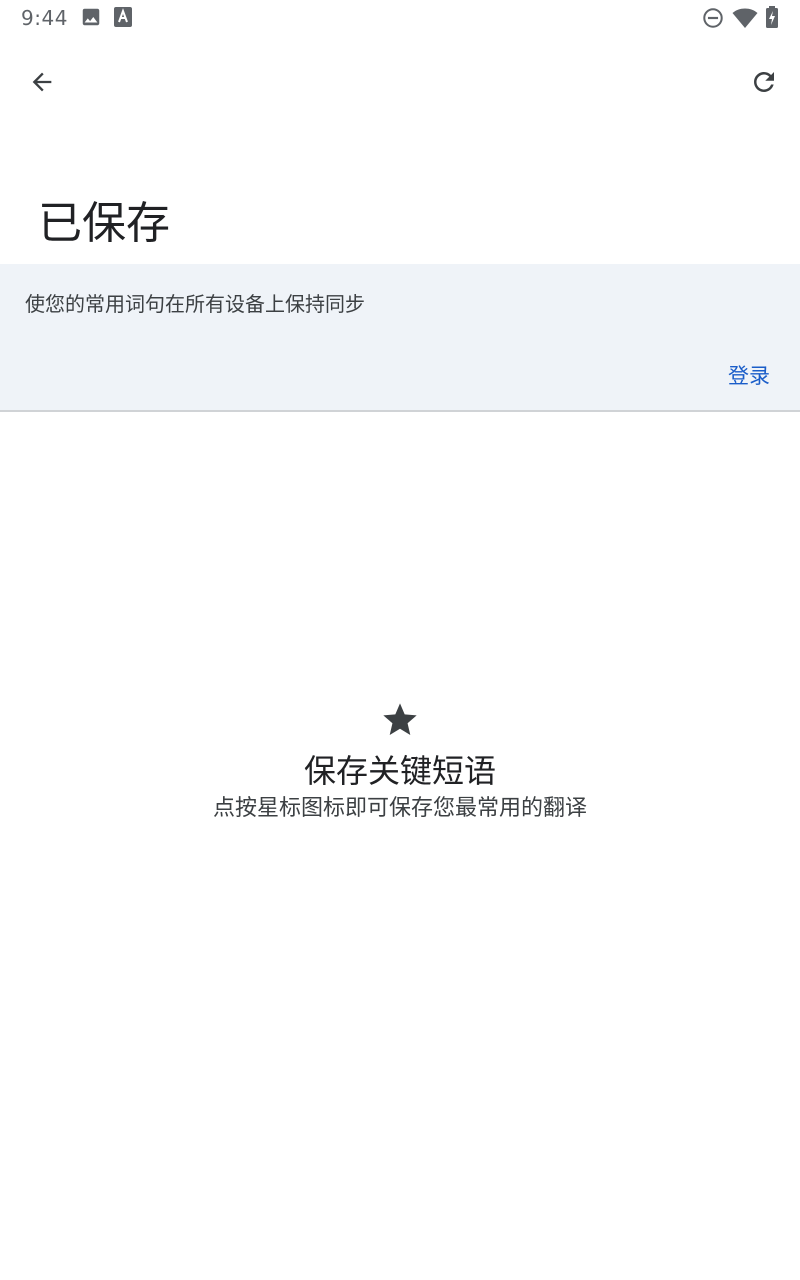 Image resolution: width=800 pixels, height=1280 pixels. I want to click on page-title: 已保存, so click(104, 223).